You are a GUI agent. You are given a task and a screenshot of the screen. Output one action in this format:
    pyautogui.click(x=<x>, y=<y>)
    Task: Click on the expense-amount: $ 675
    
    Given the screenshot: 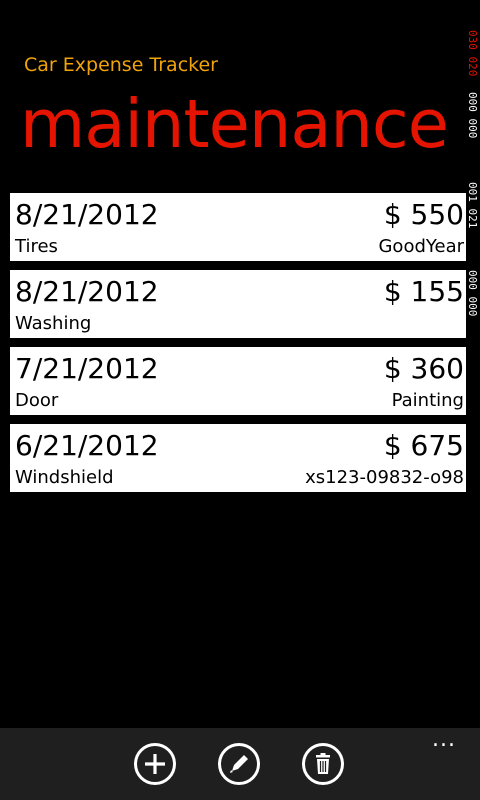 What is the action you would take?
    pyautogui.click(x=423, y=445)
    